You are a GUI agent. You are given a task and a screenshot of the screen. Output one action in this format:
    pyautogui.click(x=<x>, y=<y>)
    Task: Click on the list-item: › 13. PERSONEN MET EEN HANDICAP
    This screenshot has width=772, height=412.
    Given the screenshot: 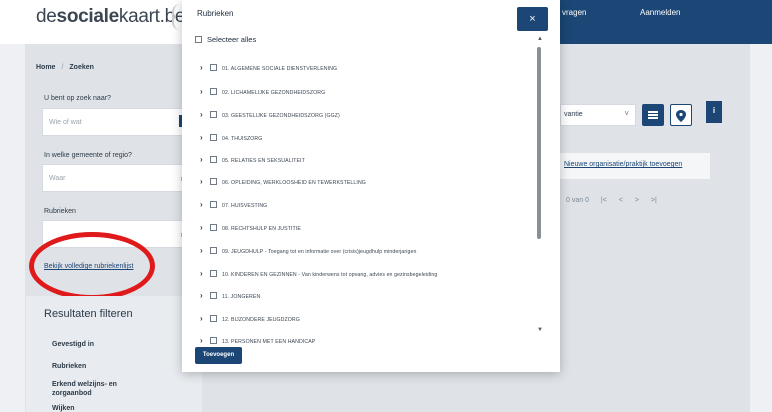 What is the action you would take?
    pyautogui.click(x=258, y=337)
    